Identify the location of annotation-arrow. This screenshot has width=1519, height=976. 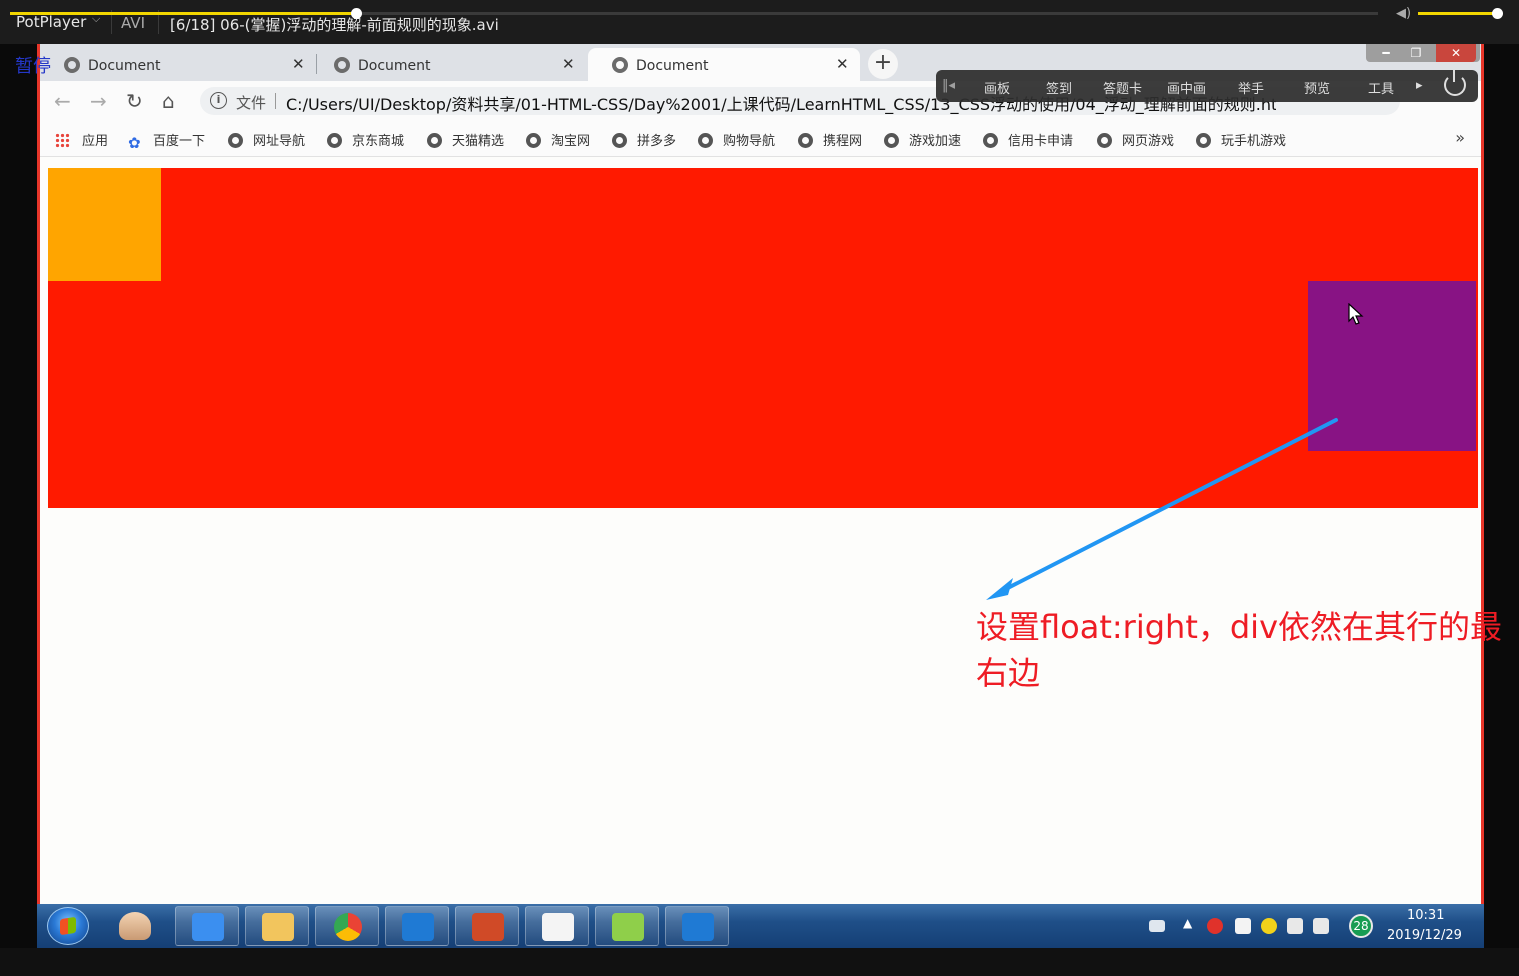
(1162, 509).